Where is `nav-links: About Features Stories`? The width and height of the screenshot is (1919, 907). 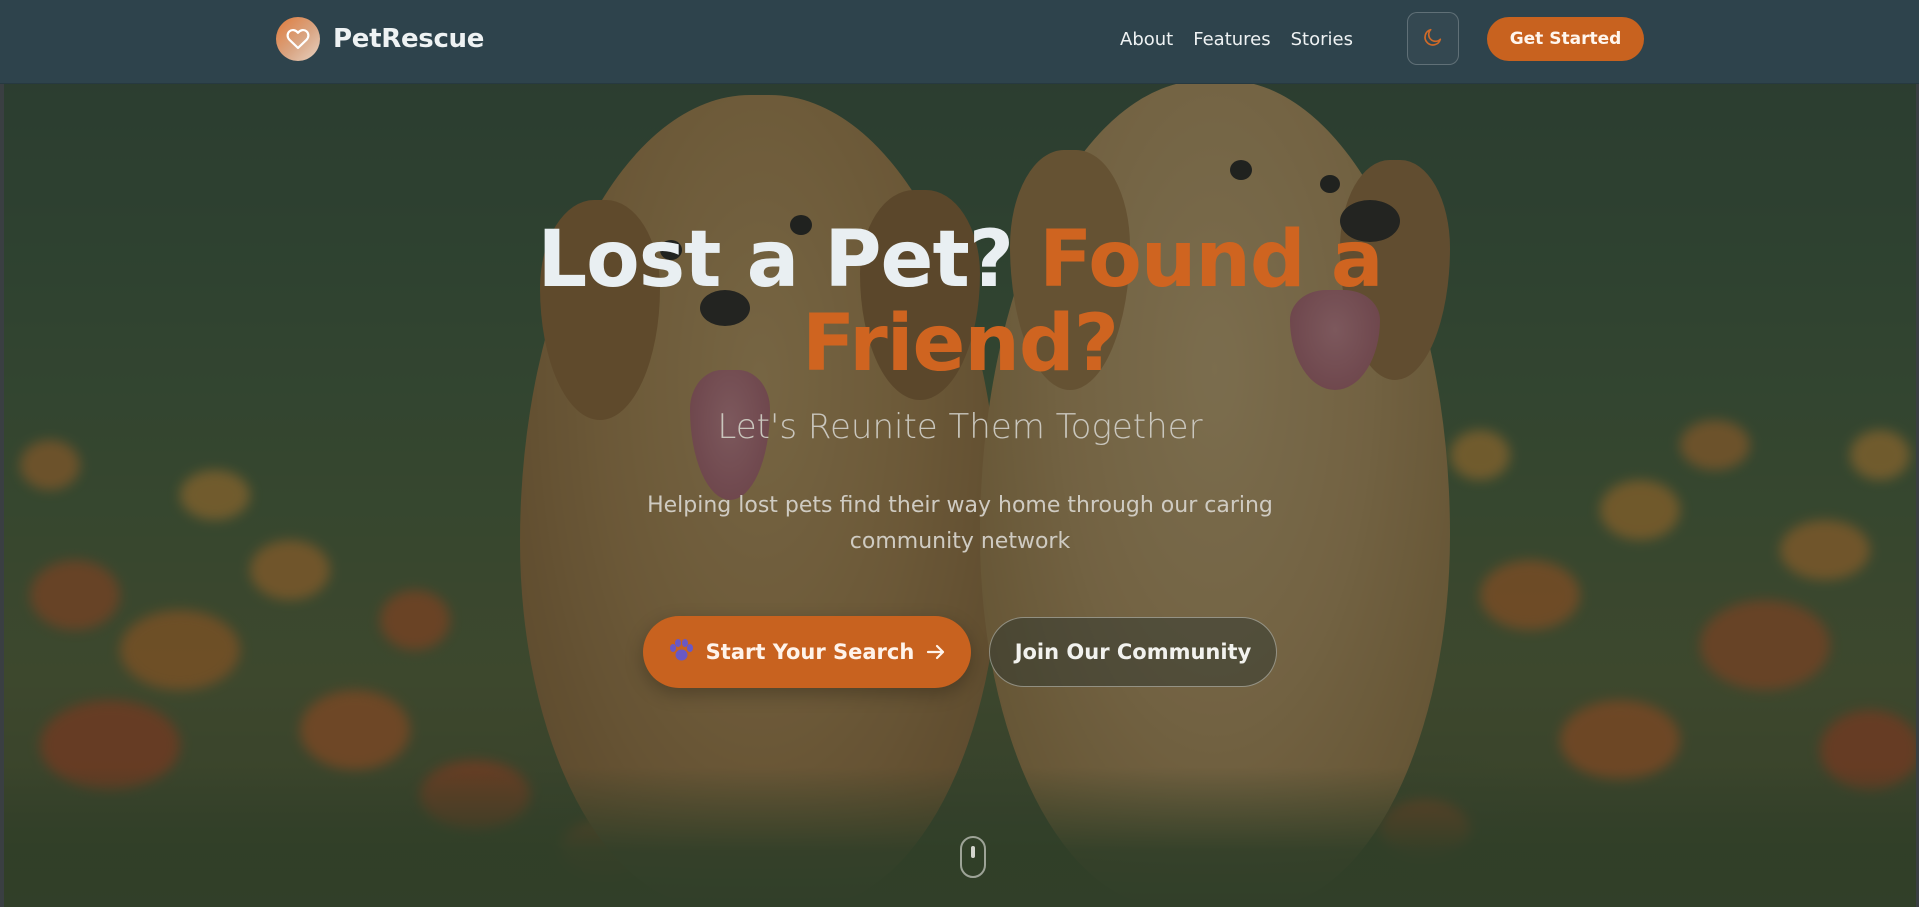
nav-links: About Features Stories is located at coordinates (1236, 39).